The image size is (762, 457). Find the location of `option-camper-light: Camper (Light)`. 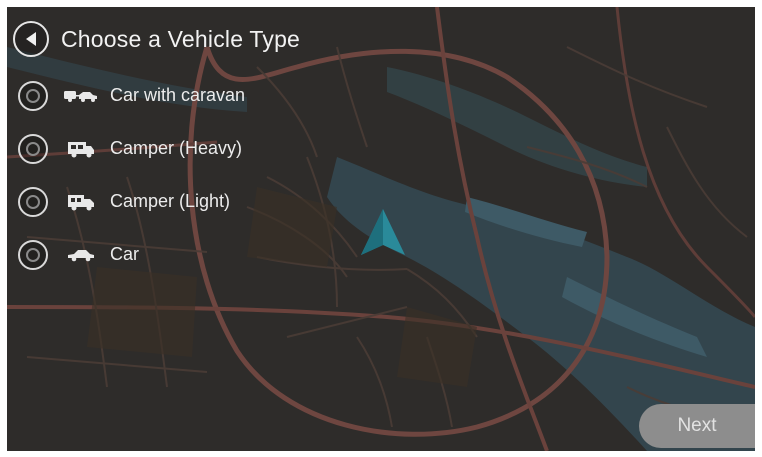

option-camper-light: Camper (Light) is located at coordinates (198, 201).